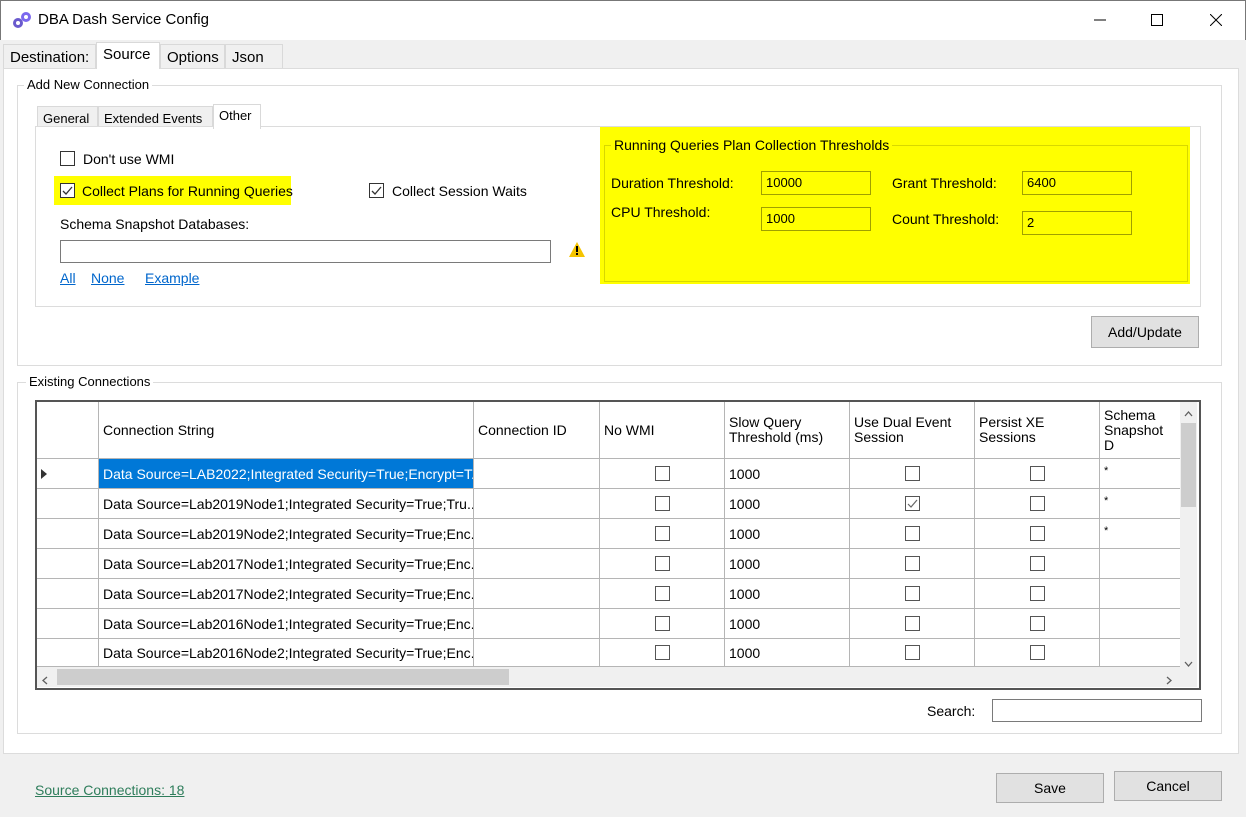 The image size is (1246, 817). What do you see at coordinates (283, 677) in the screenshot?
I see `horizontal-scroll-thumb` at bounding box center [283, 677].